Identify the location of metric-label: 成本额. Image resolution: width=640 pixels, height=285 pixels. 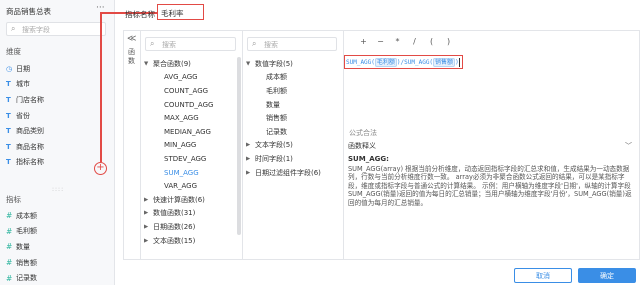
(26, 215).